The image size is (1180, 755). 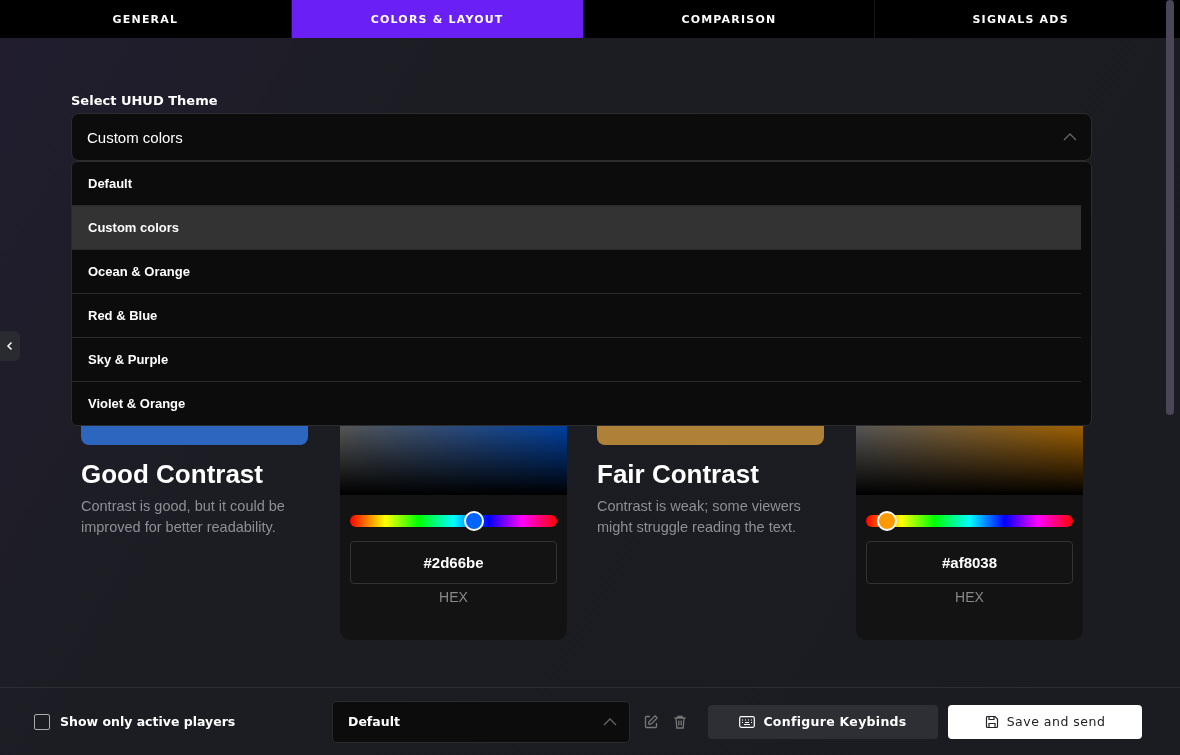 I want to click on dropdown-option: Sky & Purple, so click(x=576, y=359).